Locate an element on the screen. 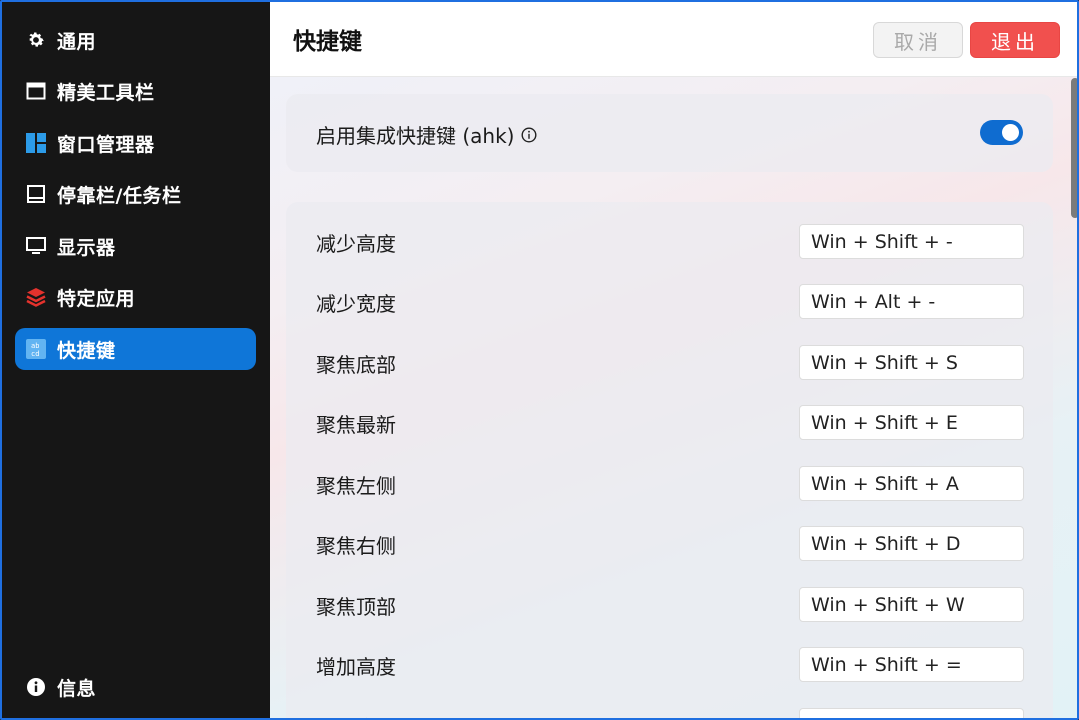  tiling-icon is located at coordinates (36, 143).